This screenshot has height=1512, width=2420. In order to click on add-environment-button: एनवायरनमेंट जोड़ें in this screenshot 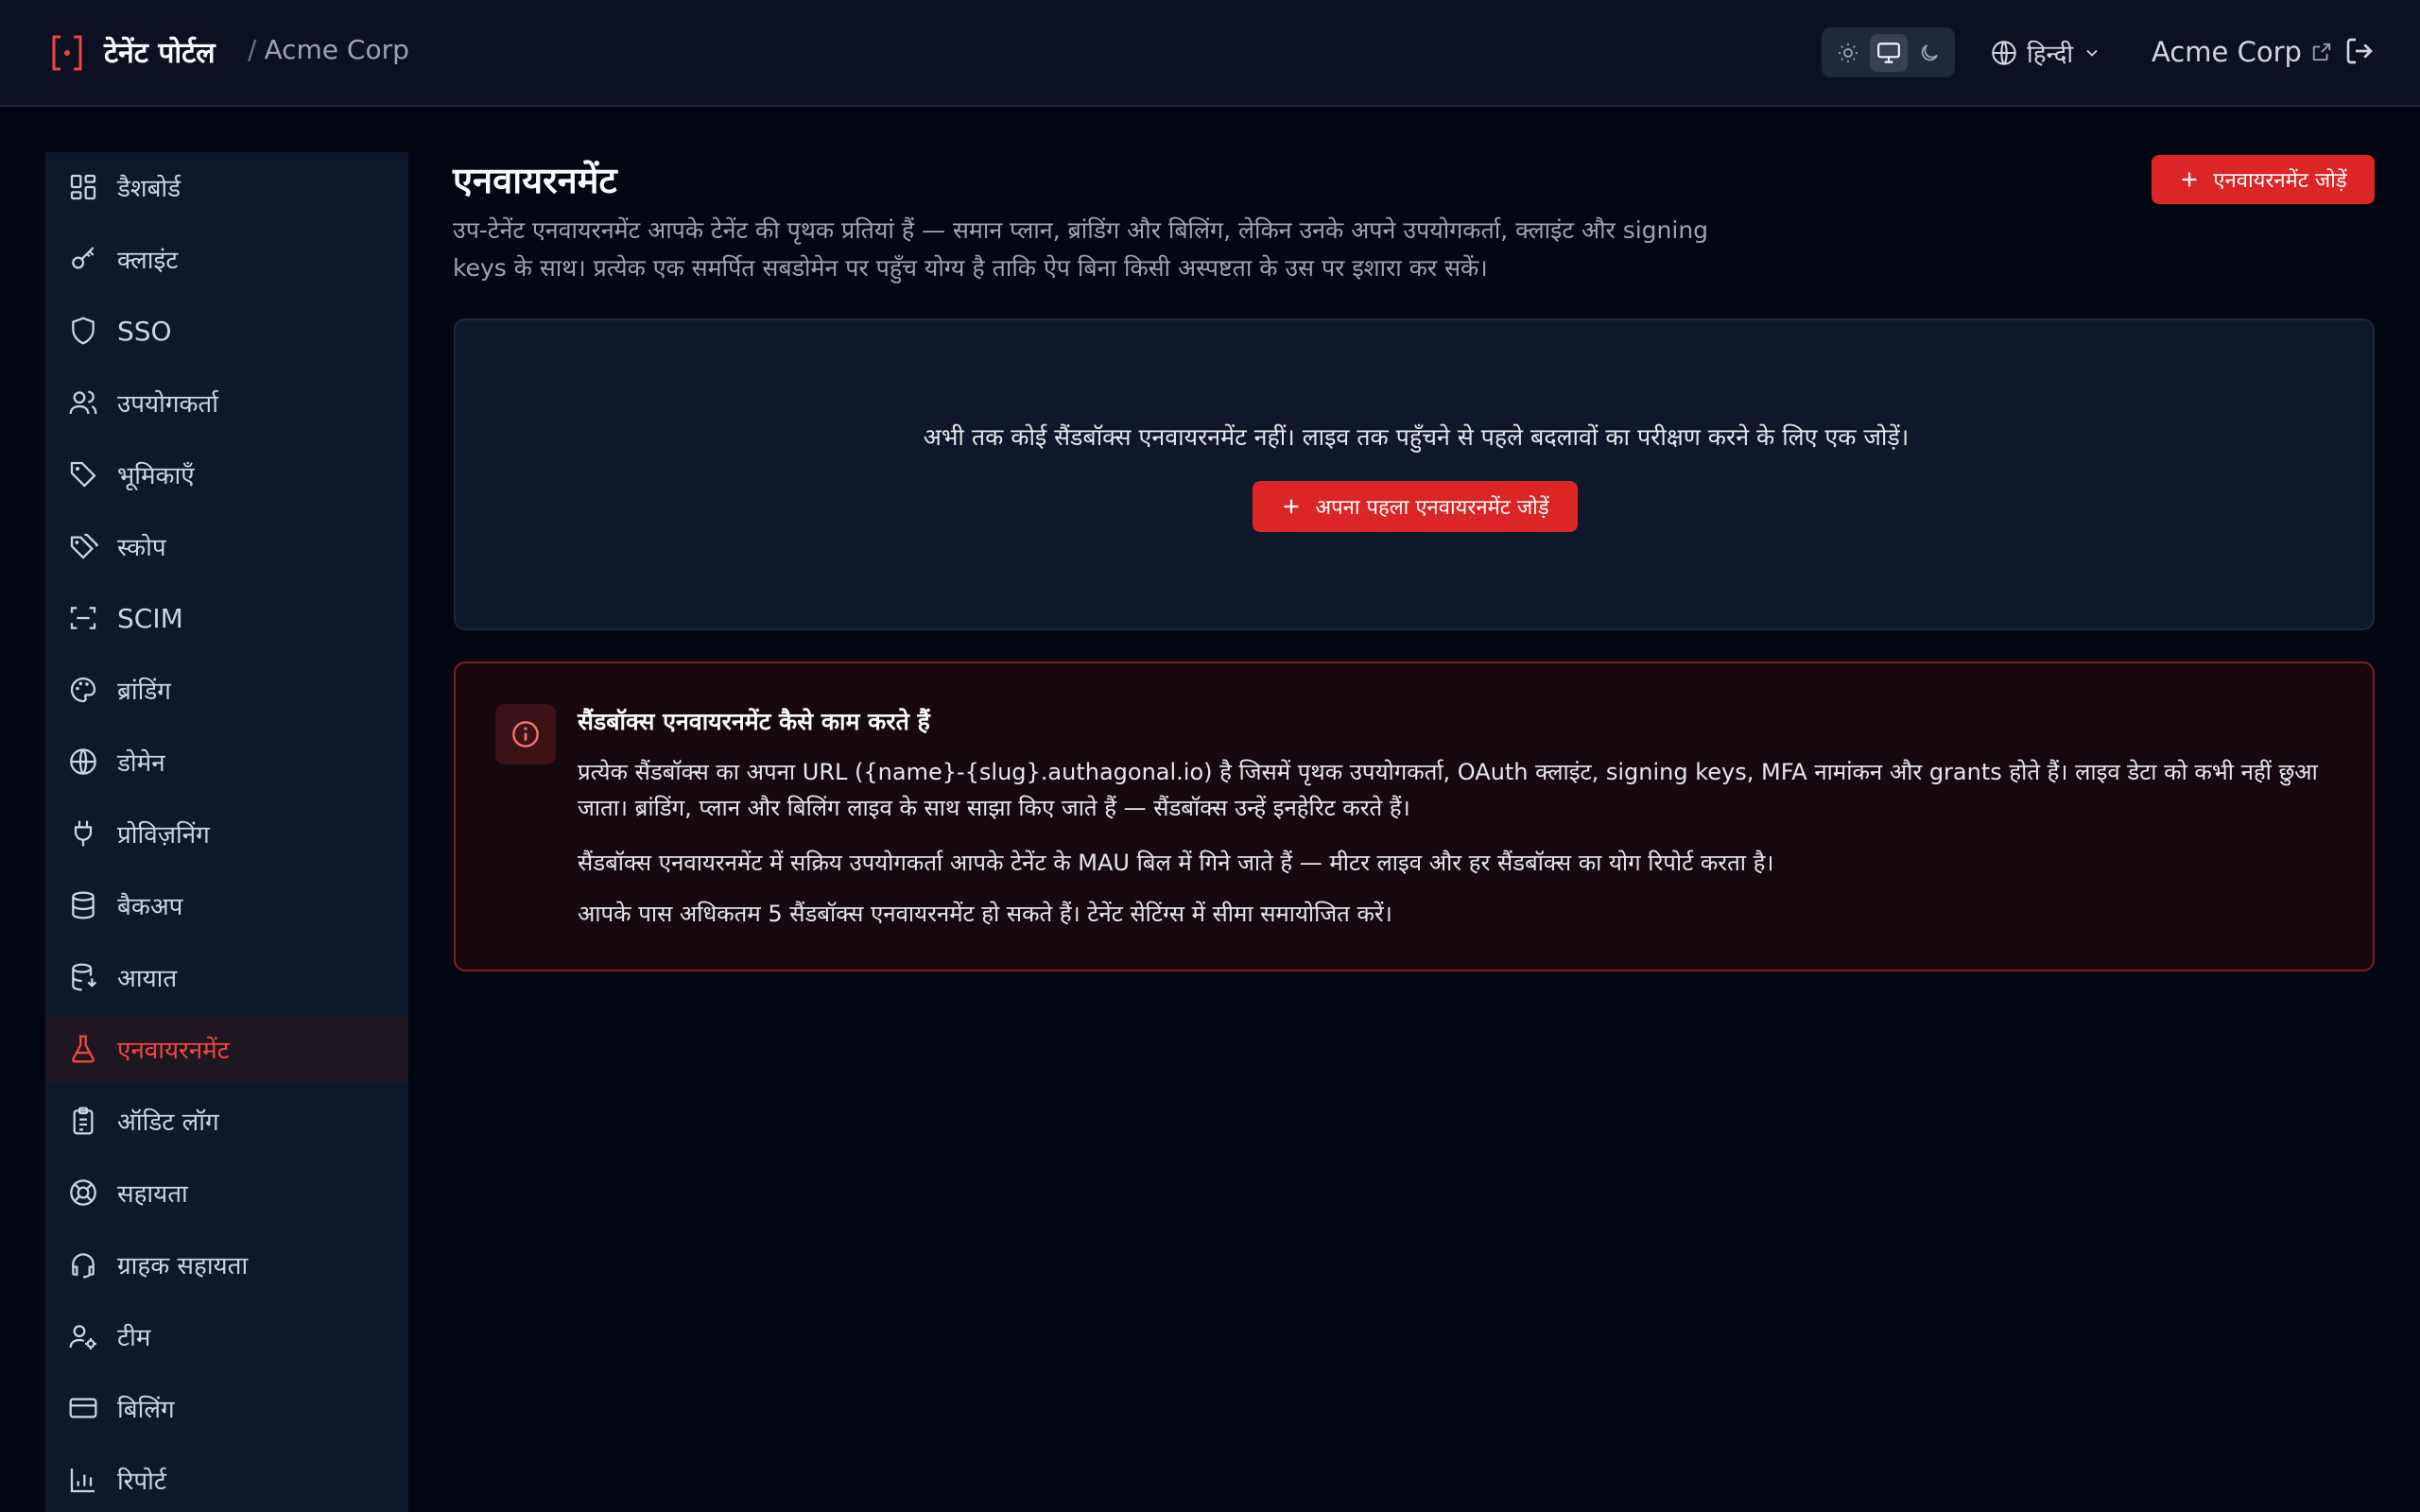, I will do `click(2263, 179)`.